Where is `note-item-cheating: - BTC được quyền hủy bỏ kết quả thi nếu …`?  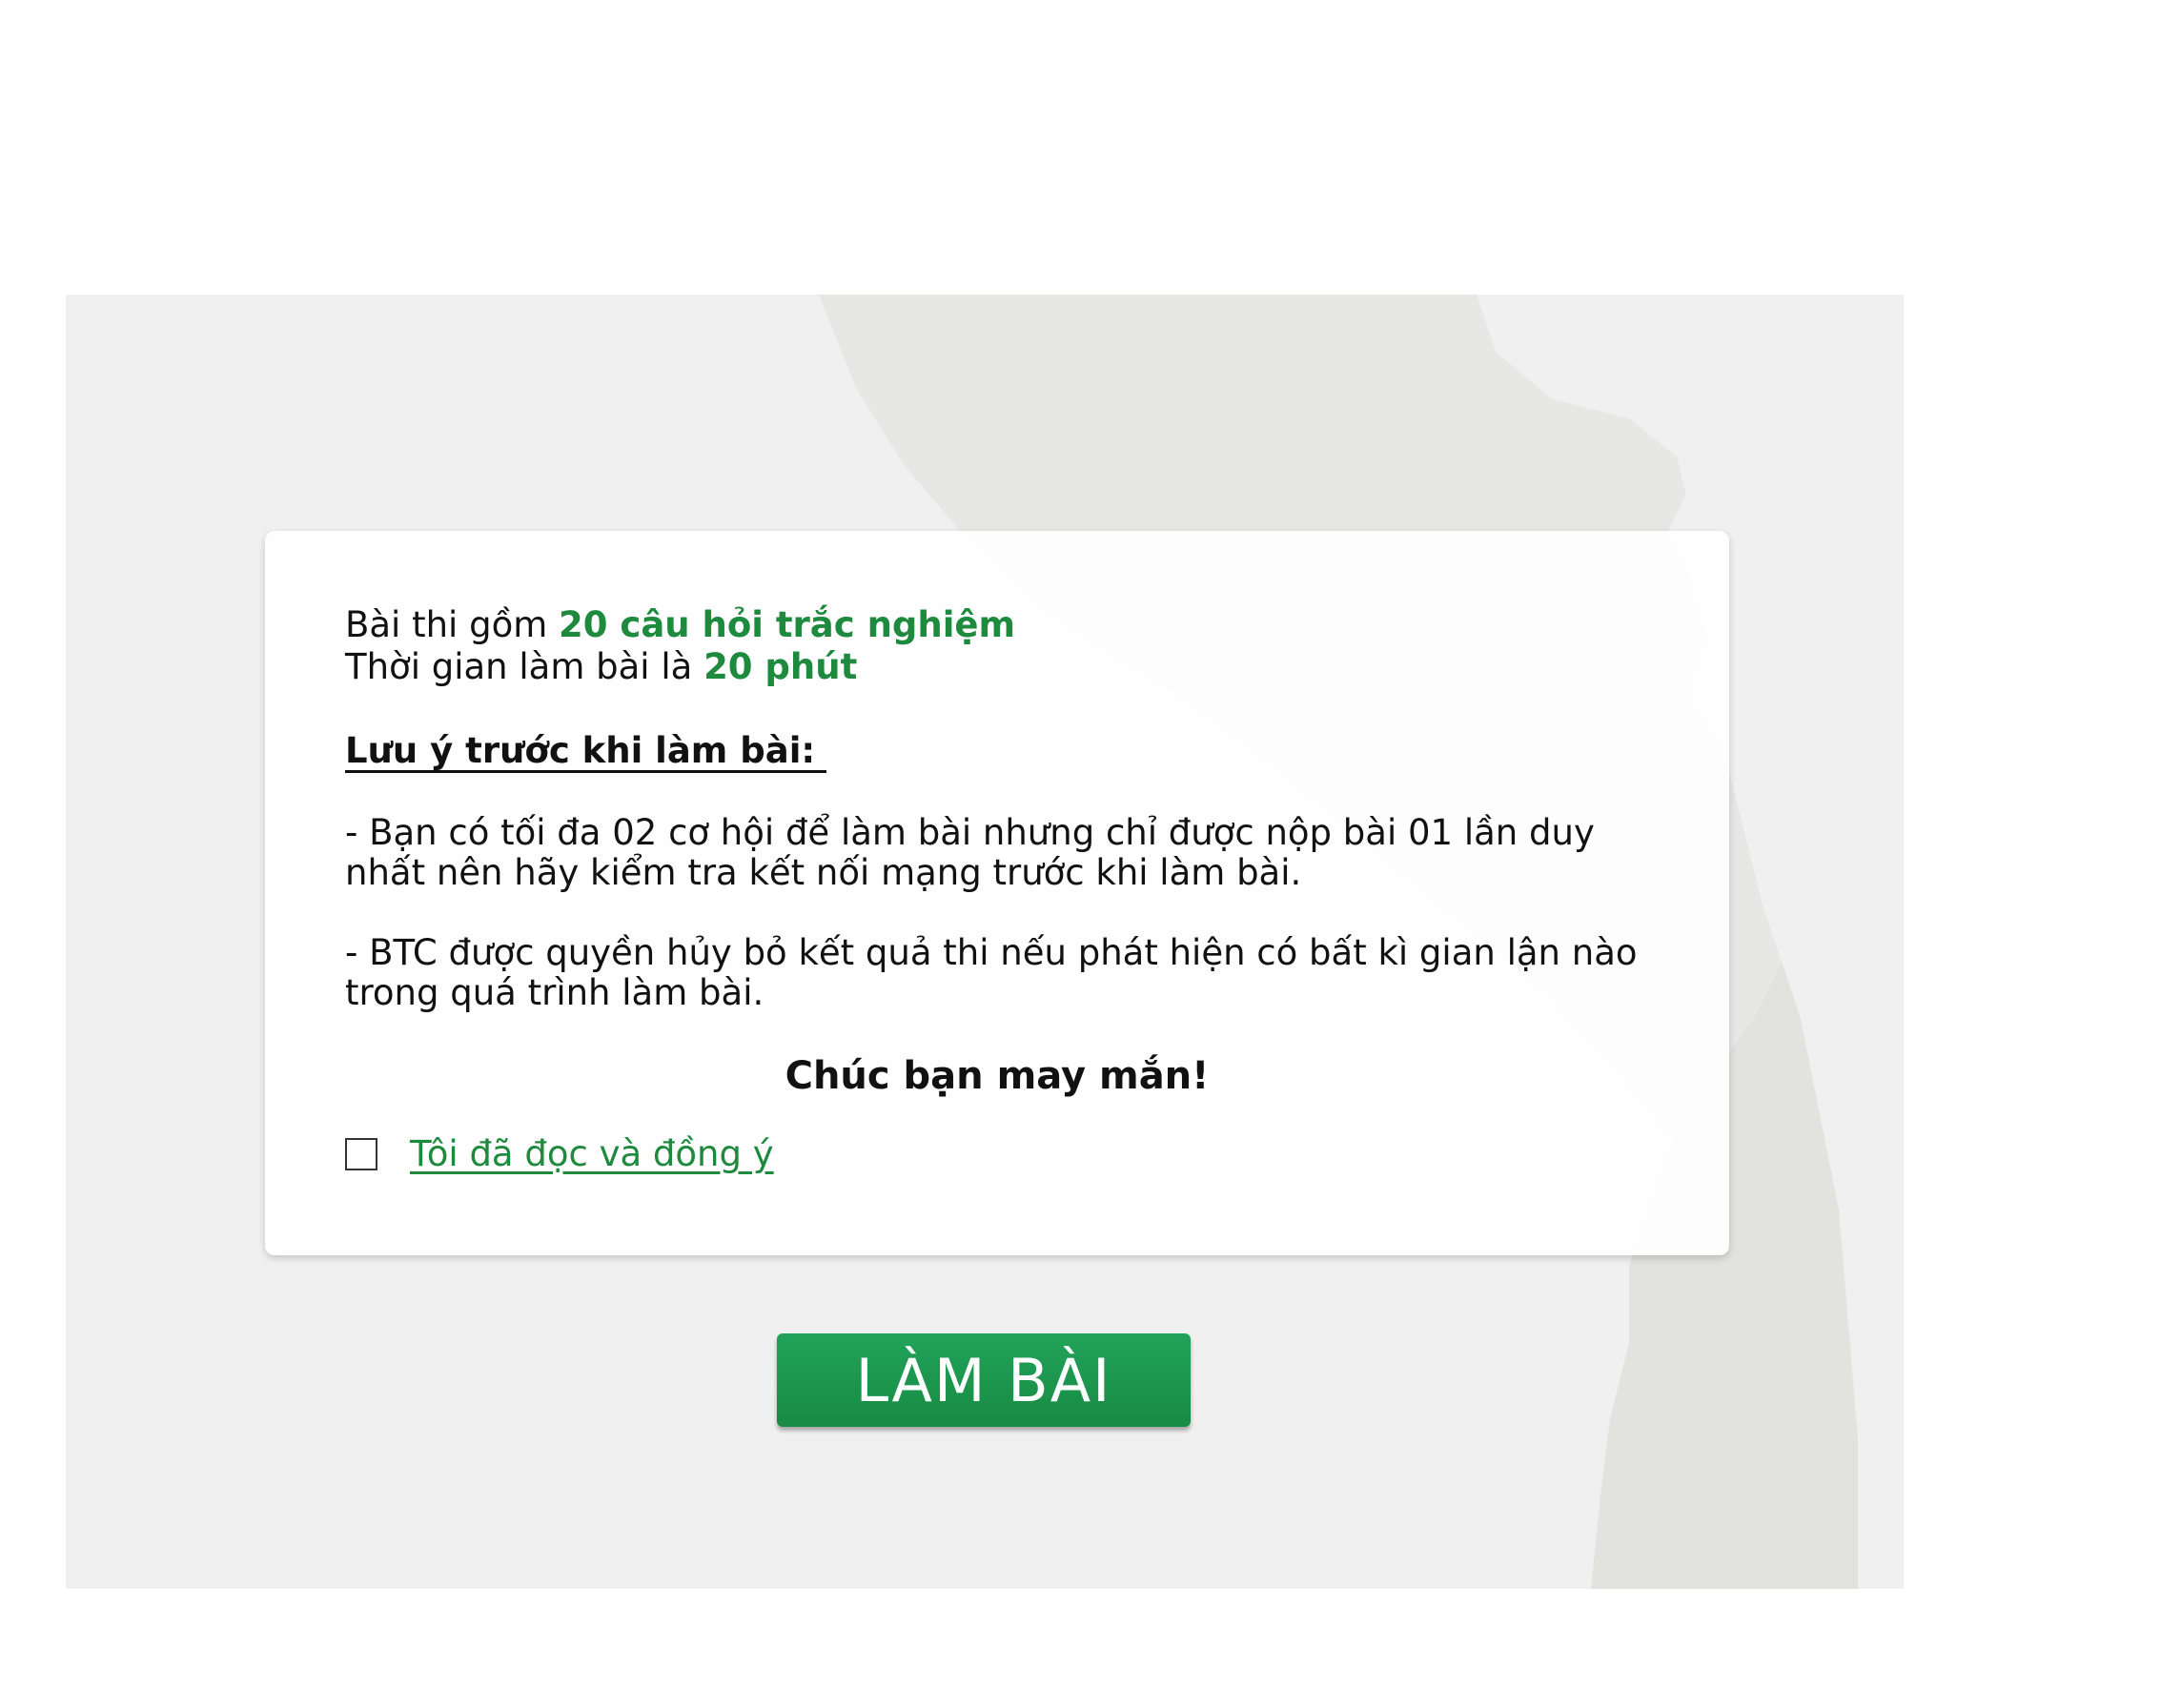 note-item-cheating: - BTC được quyền hủy bỏ kết quả thi nếu … is located at coordinates (991, 973).